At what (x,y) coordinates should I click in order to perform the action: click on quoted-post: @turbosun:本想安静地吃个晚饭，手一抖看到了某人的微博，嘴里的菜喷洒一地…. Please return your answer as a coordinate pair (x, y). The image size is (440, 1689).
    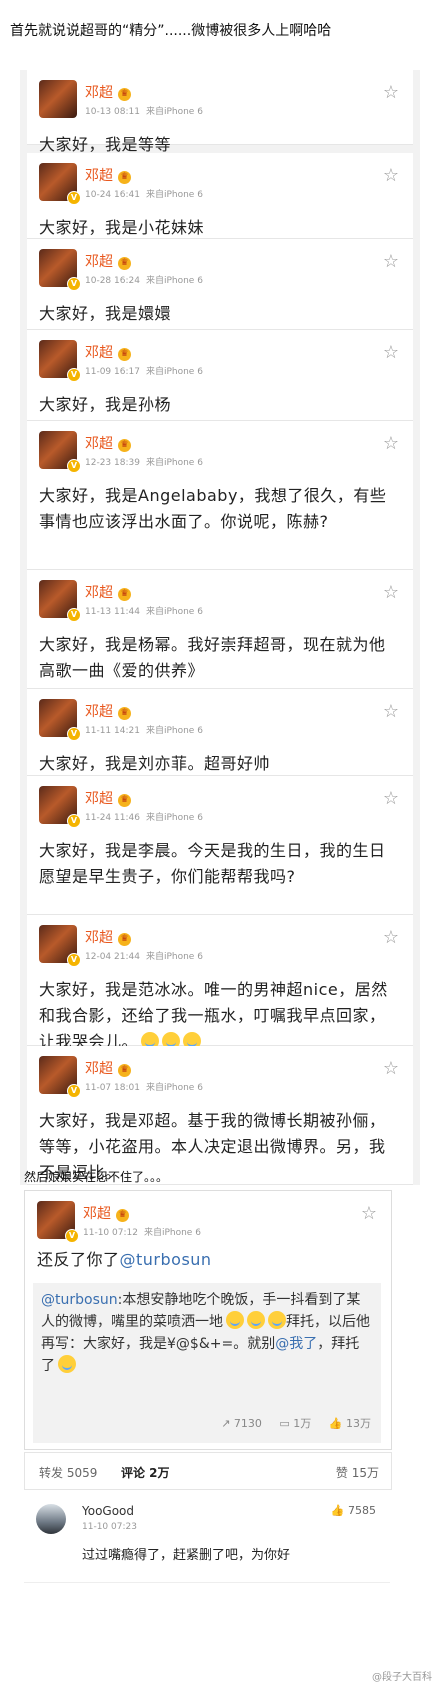
    Looking at the image, I should click on (207, 1363).